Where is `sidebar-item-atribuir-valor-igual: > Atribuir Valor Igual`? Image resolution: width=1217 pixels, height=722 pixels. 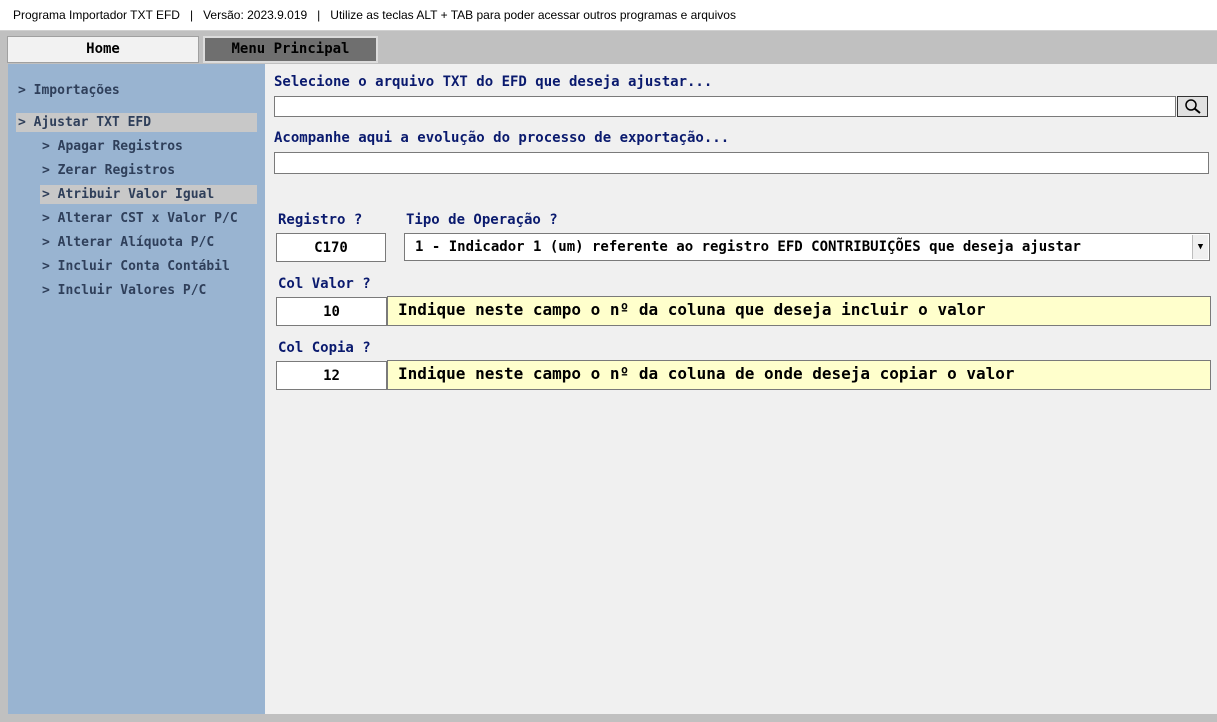 sidebar-item-atribuir-valor-igual: > Atribuir Valor Igual is located at coordinates (148, 194).